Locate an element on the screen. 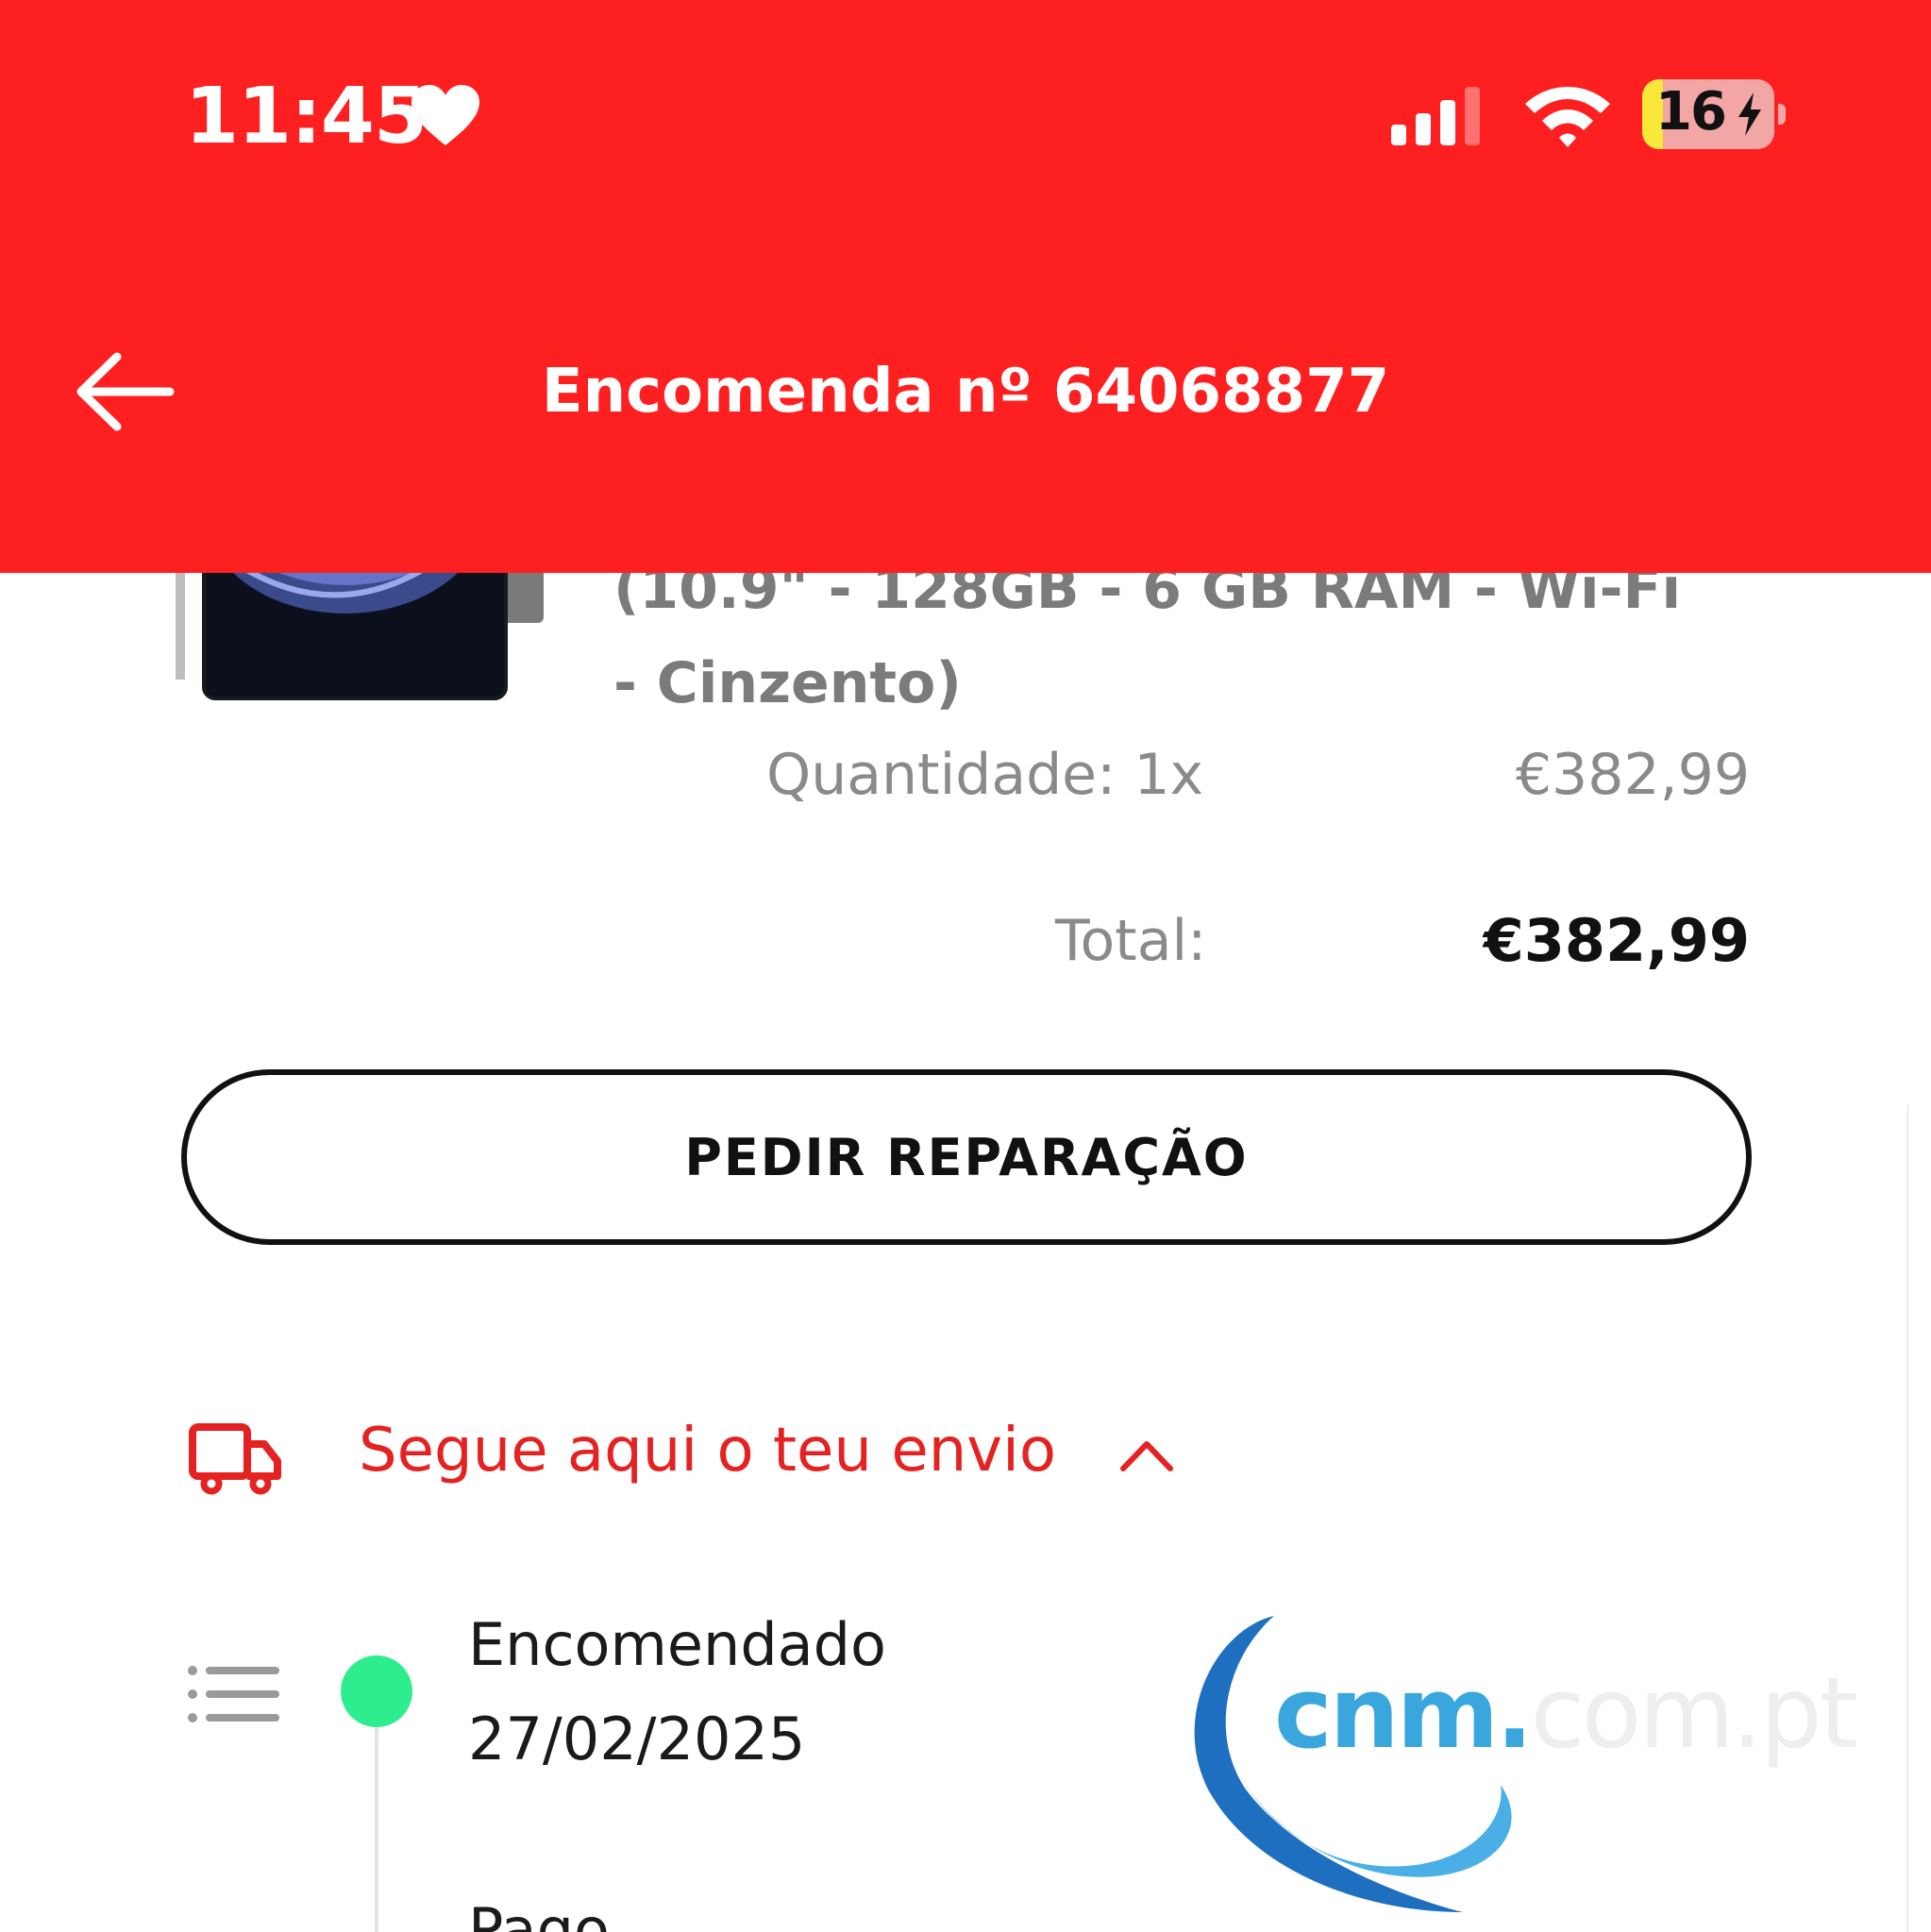 This screenshot has width=1931, height=1932. chevron-up-icon is located at coordinates (1146, 1454).